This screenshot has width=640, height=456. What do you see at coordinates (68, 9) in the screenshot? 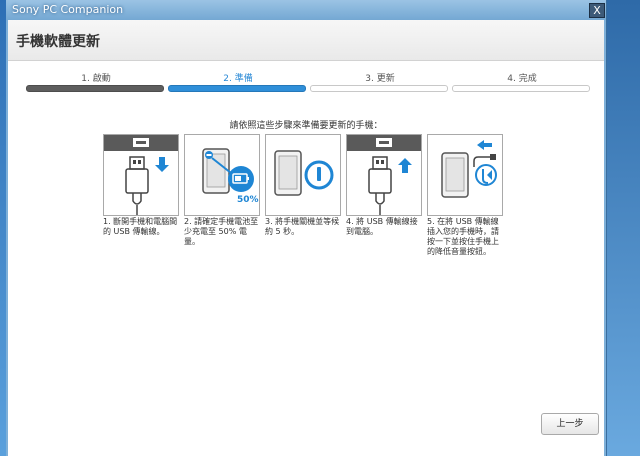
I see `window-title: Sony PC Companion` at bounding box center [68, 9].